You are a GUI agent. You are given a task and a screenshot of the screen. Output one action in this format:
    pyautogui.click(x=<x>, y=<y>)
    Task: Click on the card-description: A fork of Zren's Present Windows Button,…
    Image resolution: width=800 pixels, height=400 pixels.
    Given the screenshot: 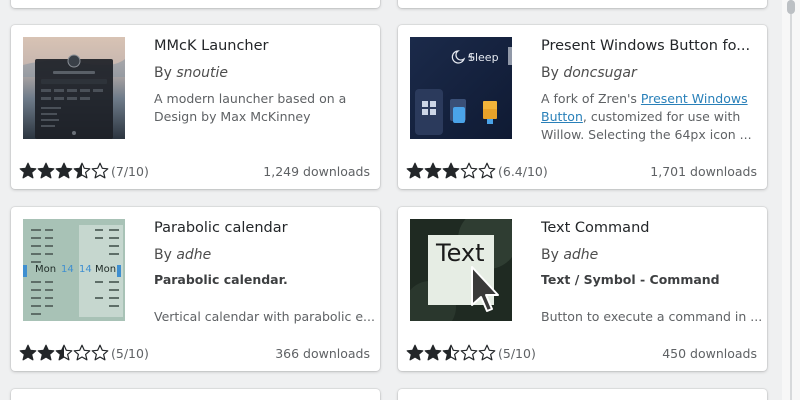 What is the action you would take?
    pyautogui.click(x=649, y=117)
    